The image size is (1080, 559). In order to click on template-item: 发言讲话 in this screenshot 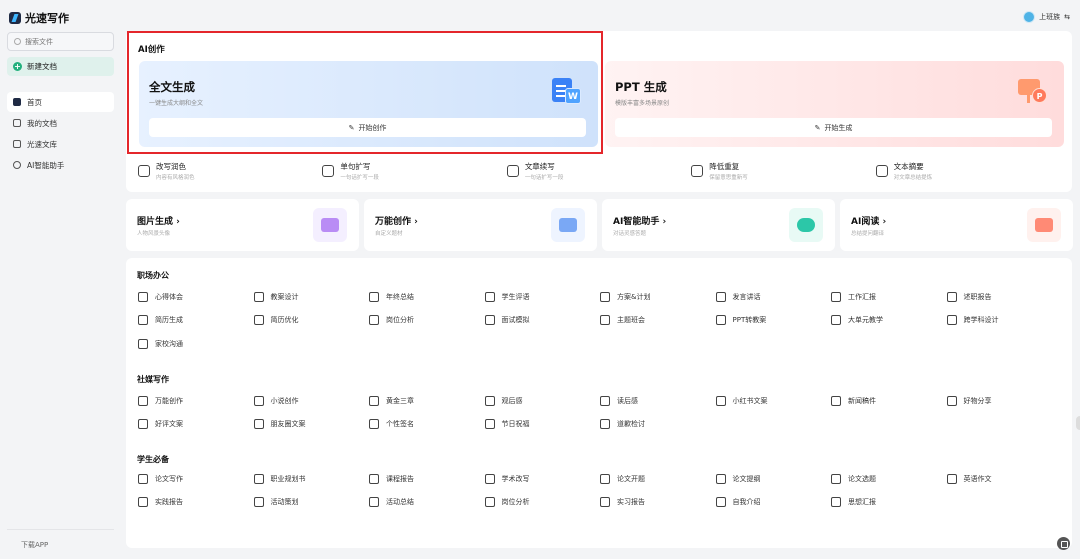, I will do `click(773, 297)`.